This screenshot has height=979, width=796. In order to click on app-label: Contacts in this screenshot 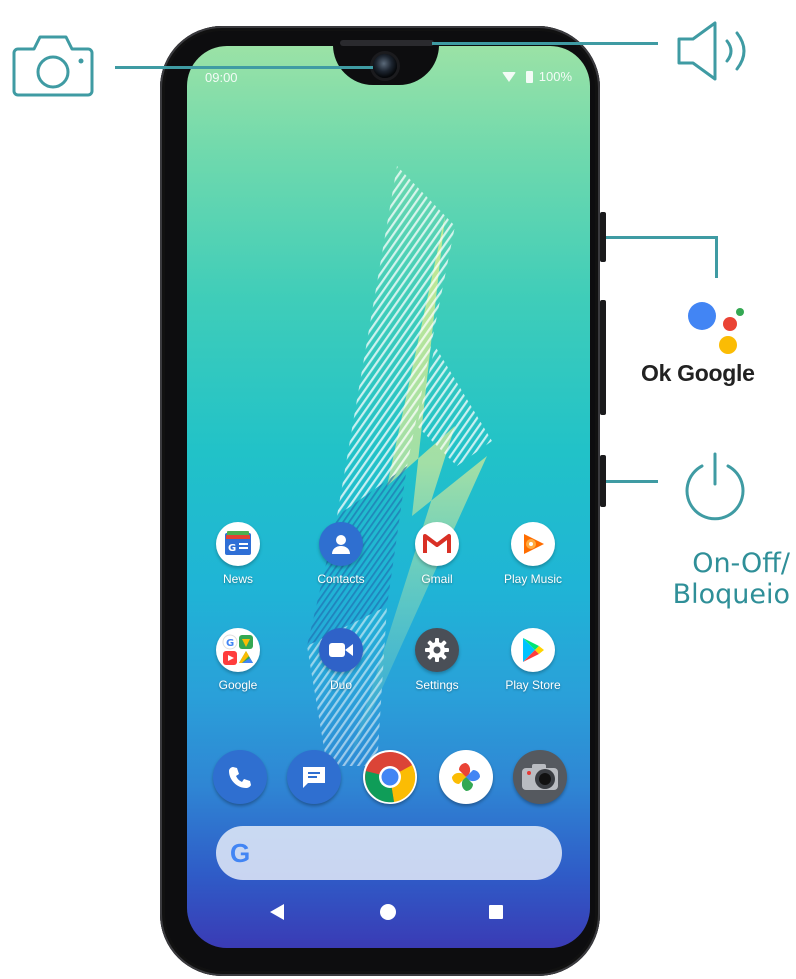, I will do `click(341, 579)`.